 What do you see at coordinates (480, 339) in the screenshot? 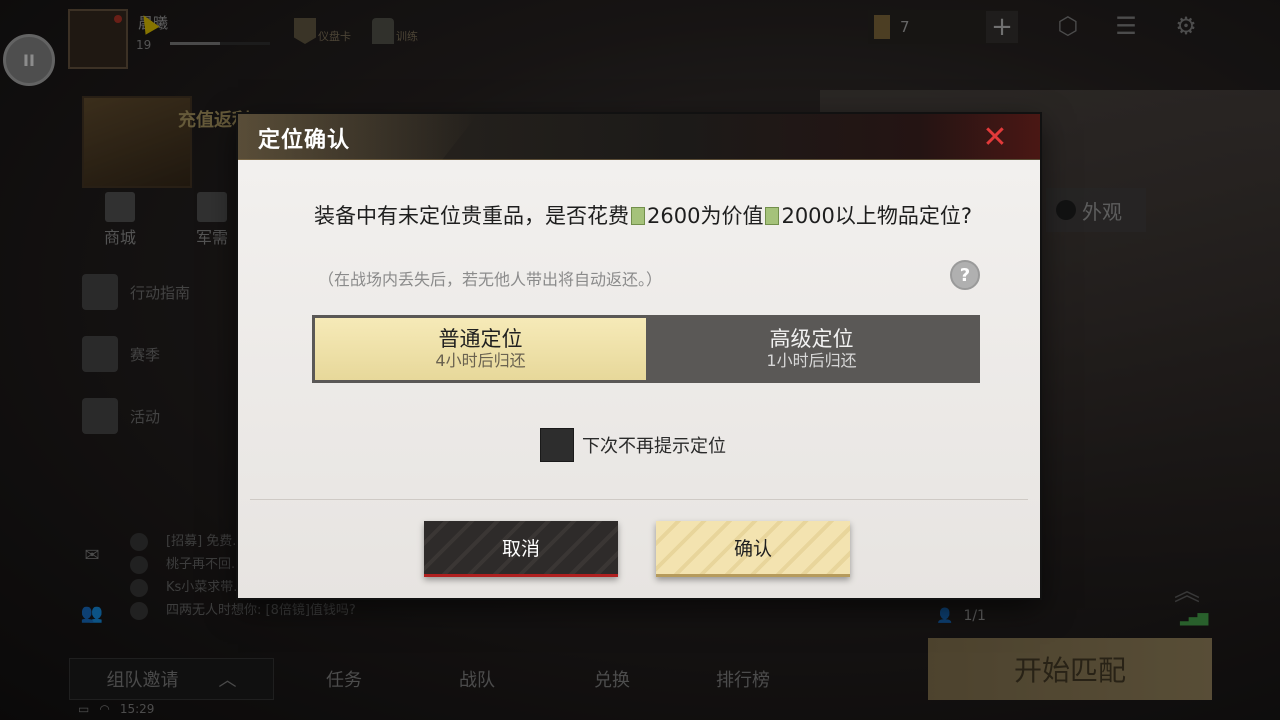
I see `option-title: 普通定位` at bounding box center [480, 339].